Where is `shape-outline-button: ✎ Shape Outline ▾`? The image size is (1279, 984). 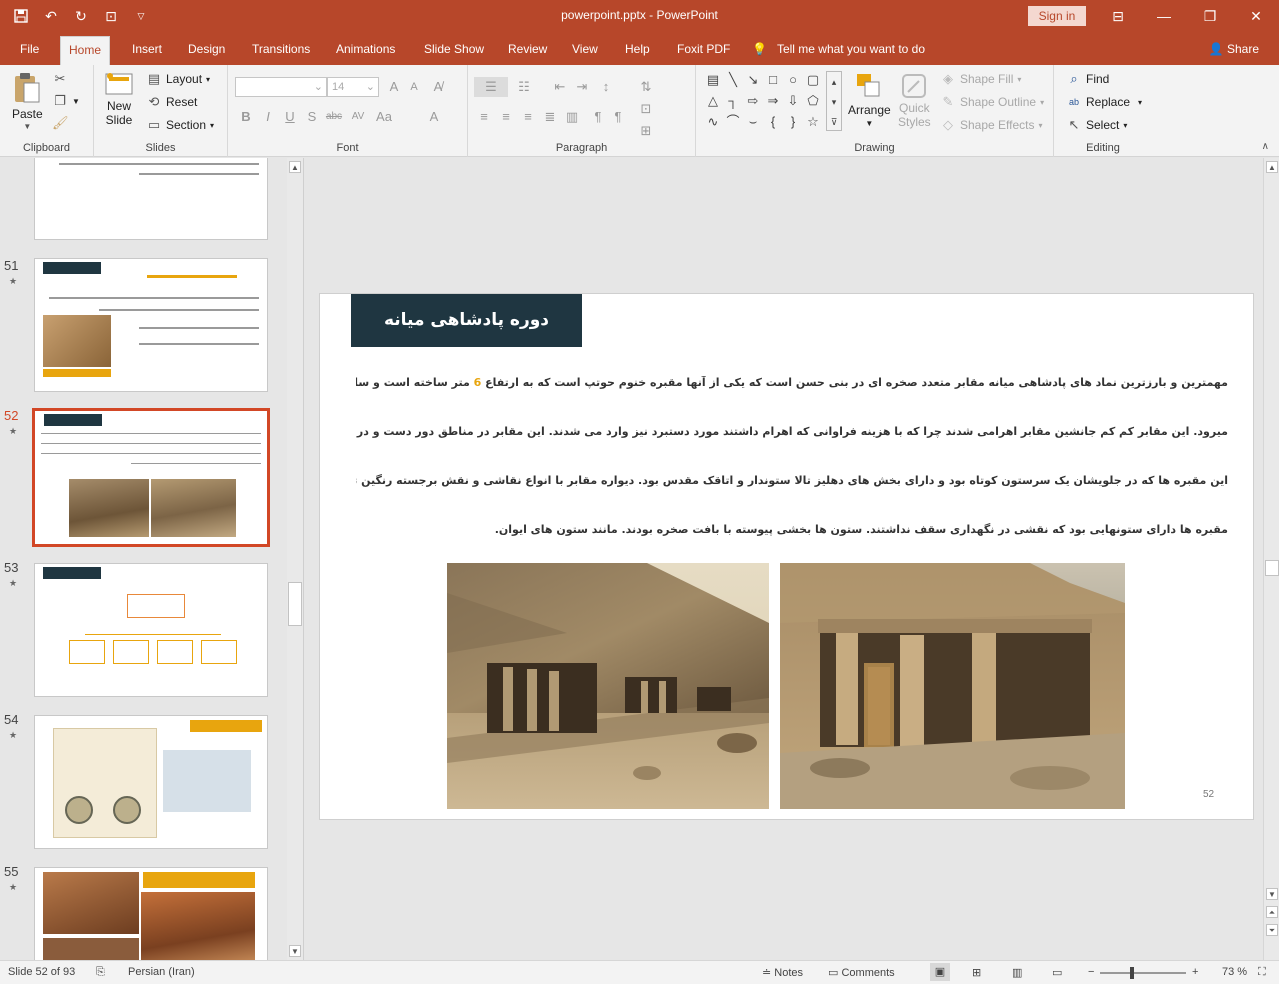
shape-outline-button: ✎ Shape Outline ▾ is located at coordinates (992, 102).